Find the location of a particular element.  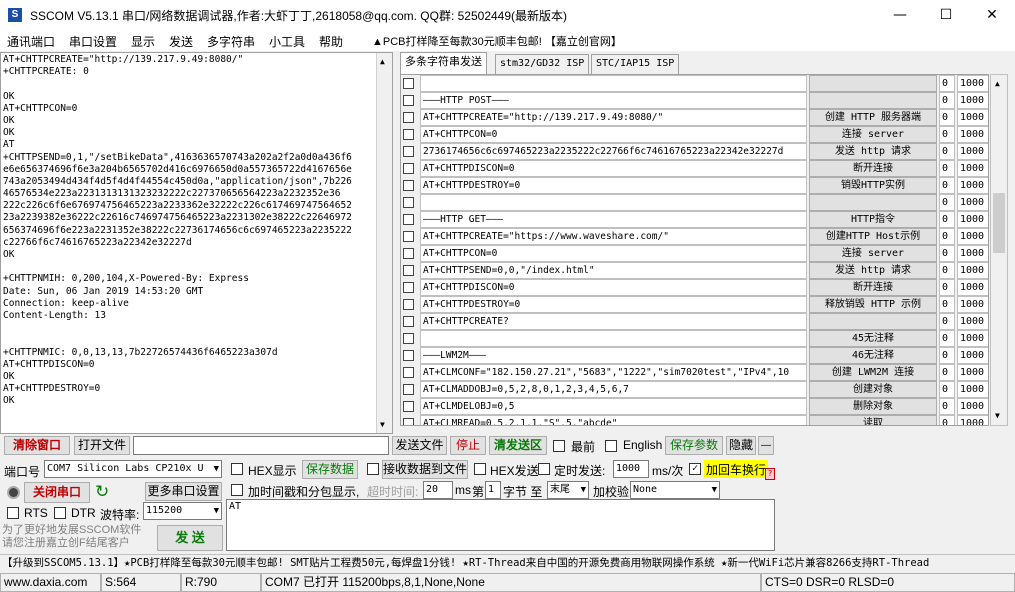

help-icon: ? is located at coordinates (770, 474).